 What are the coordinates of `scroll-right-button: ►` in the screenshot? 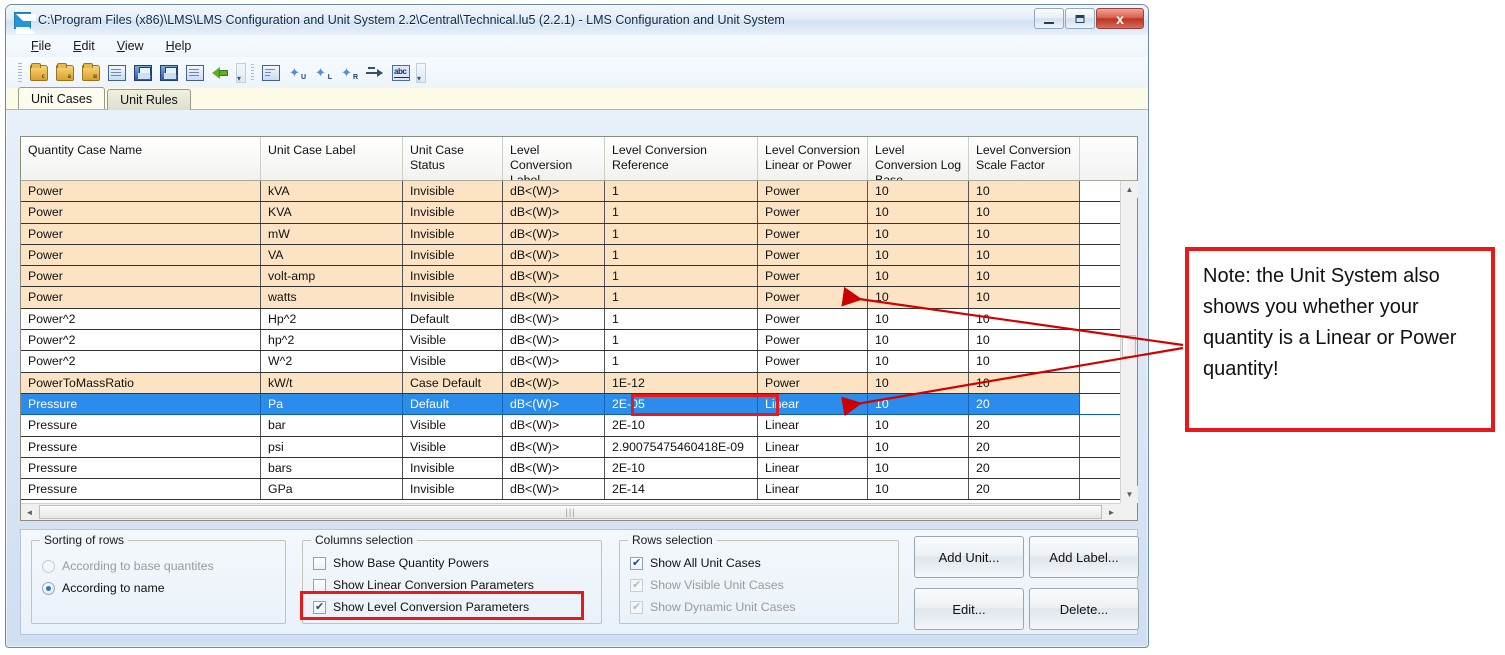 It's located at (1111, 512).